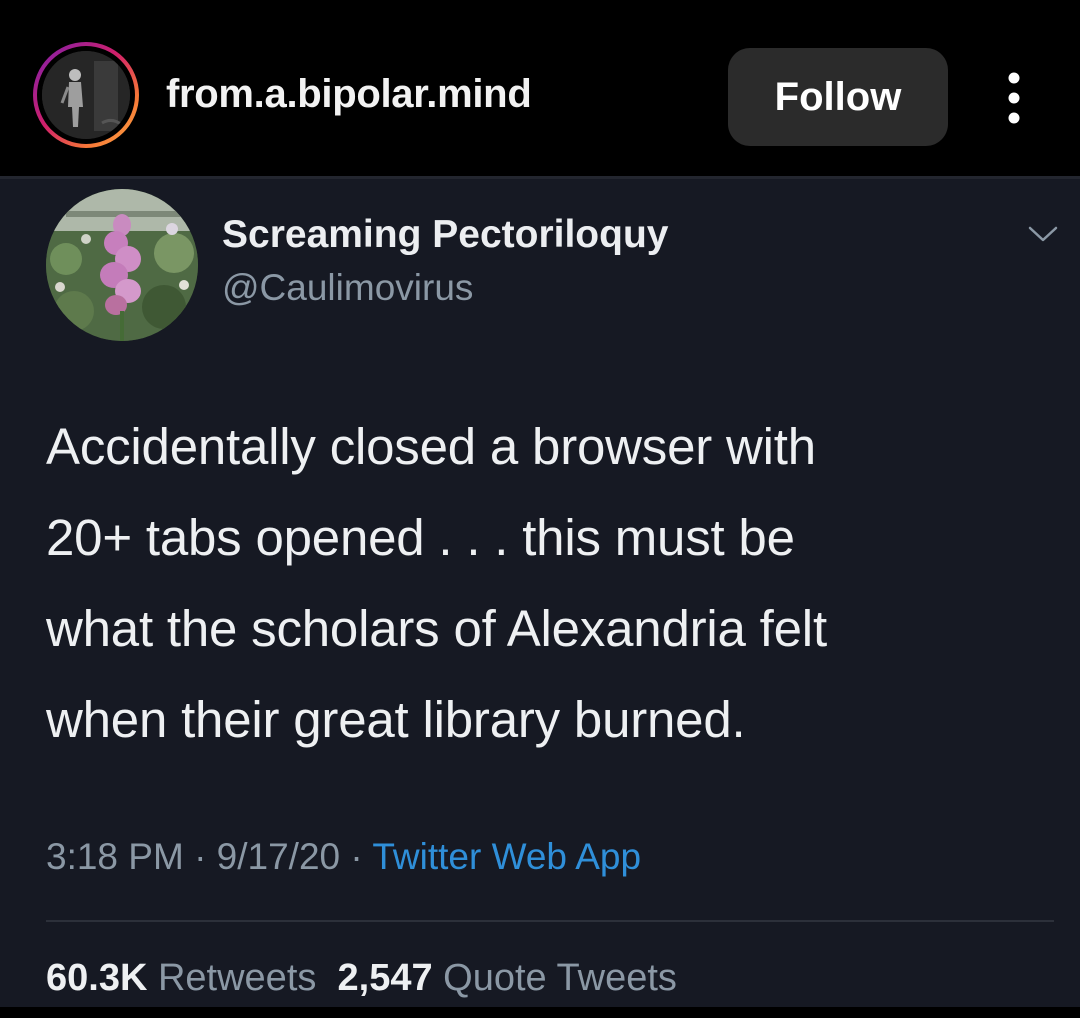 Image resolution: width=1080 pixels, height=1018 pixels. I want to click on avatar-gap, so click(86, 95).